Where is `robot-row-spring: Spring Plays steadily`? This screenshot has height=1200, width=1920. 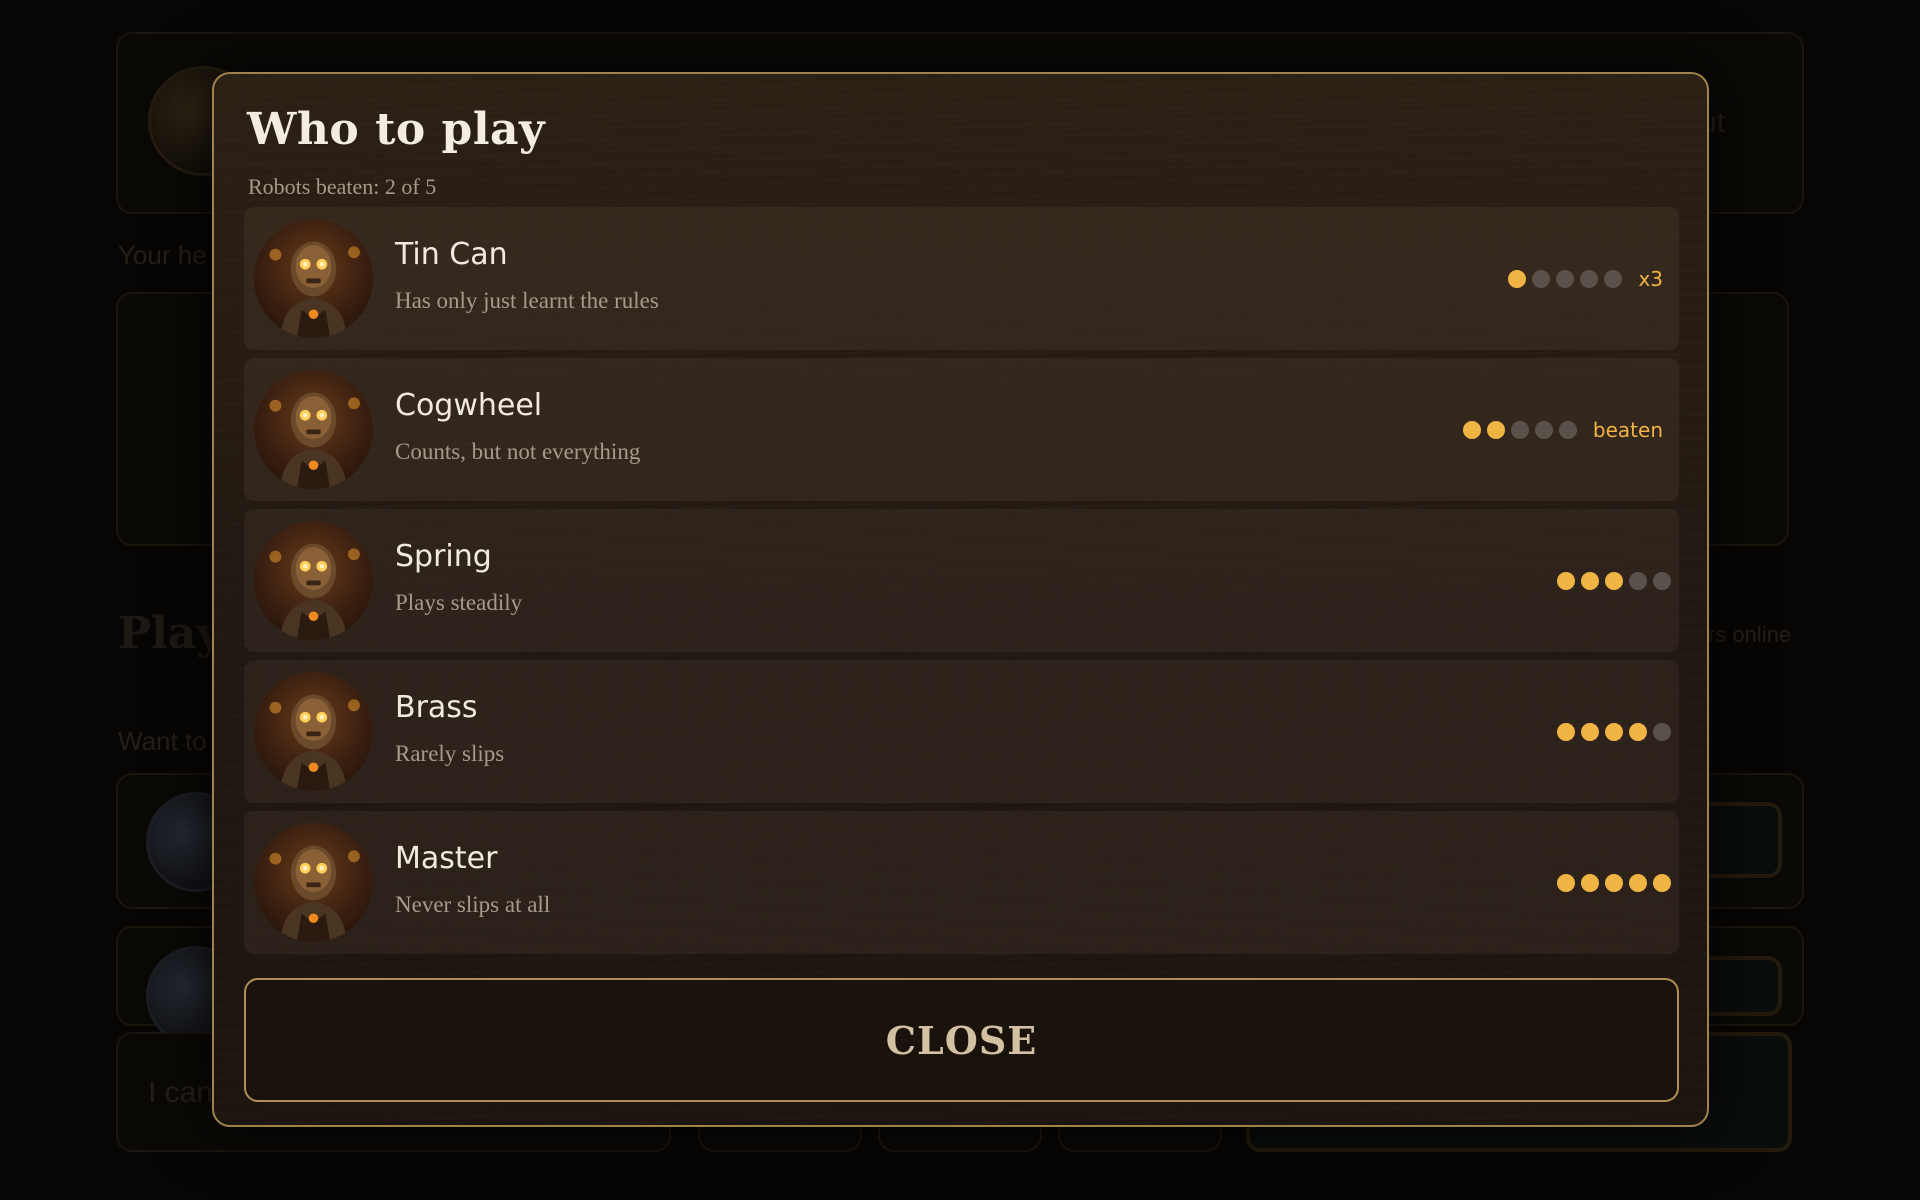
robot-row-spring: Spring Plays steadily is located at coordinates (961, 580).